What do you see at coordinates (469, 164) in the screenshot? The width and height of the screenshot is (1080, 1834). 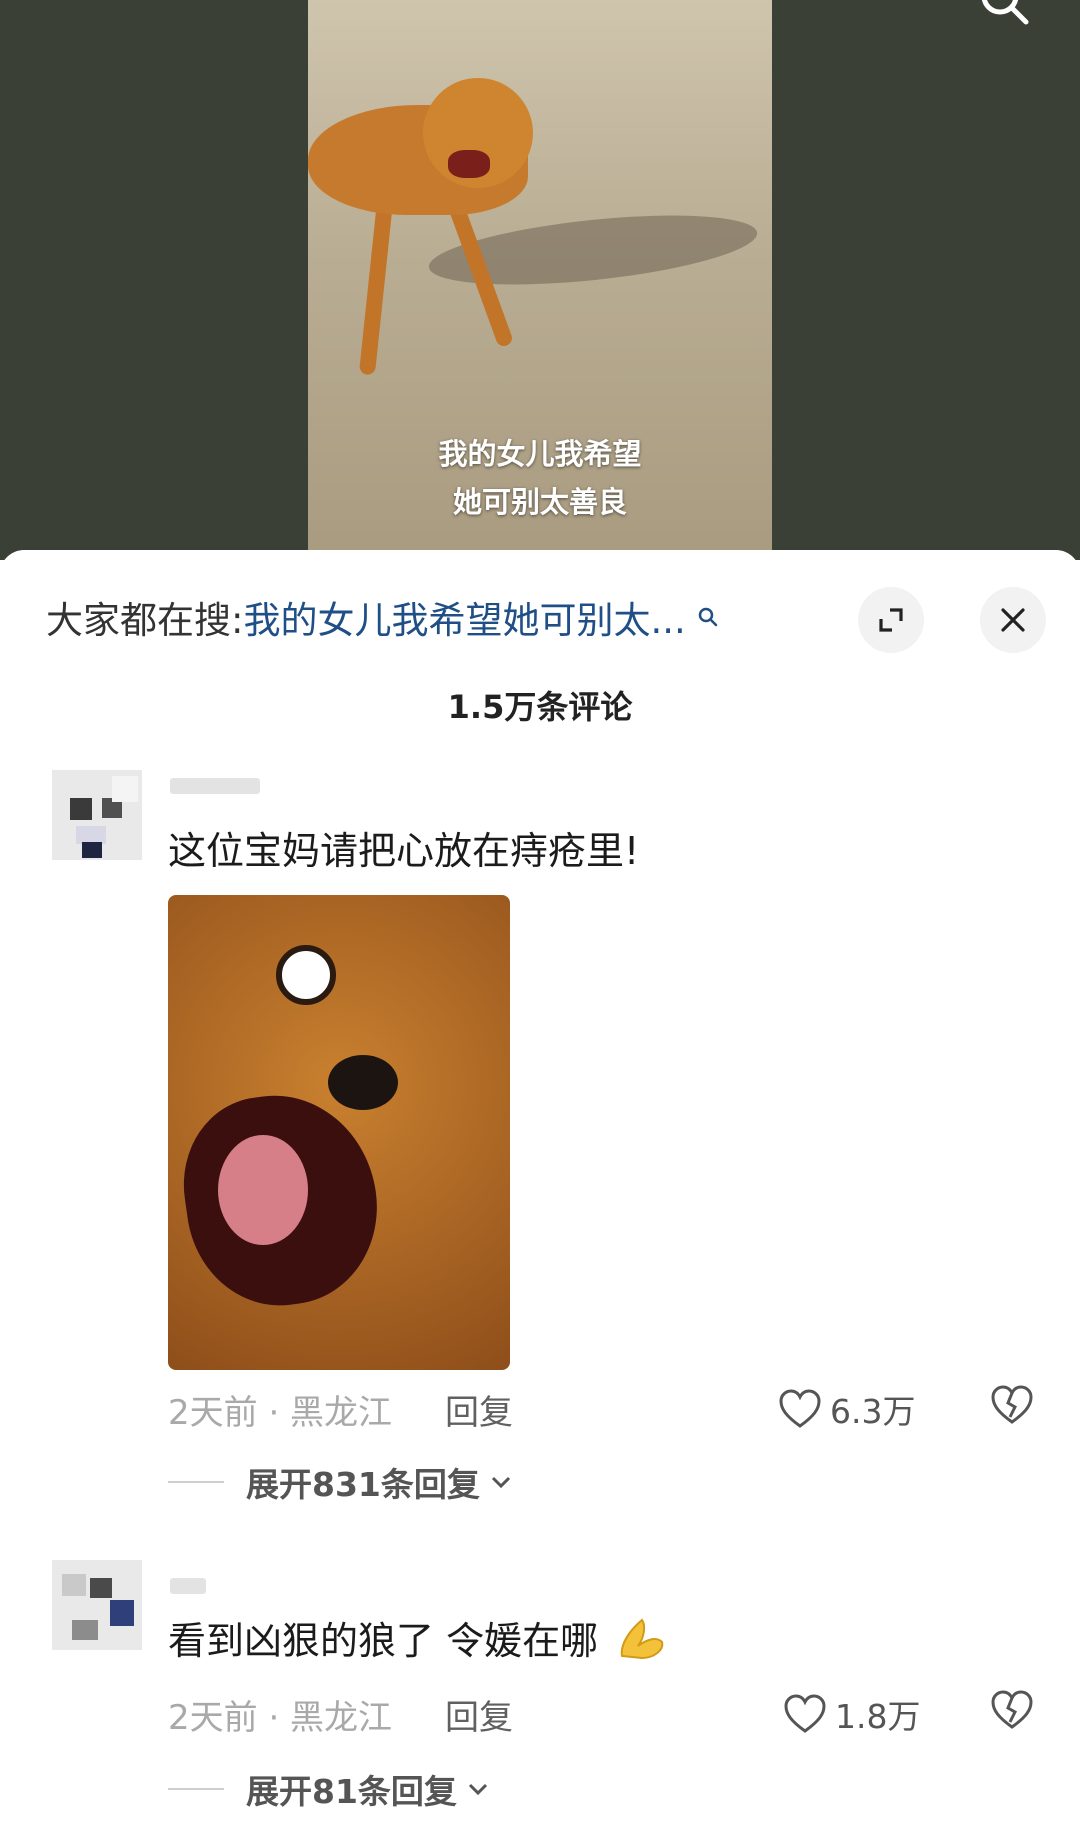 I see `dog-mouth` at bounding box center [469, 164].